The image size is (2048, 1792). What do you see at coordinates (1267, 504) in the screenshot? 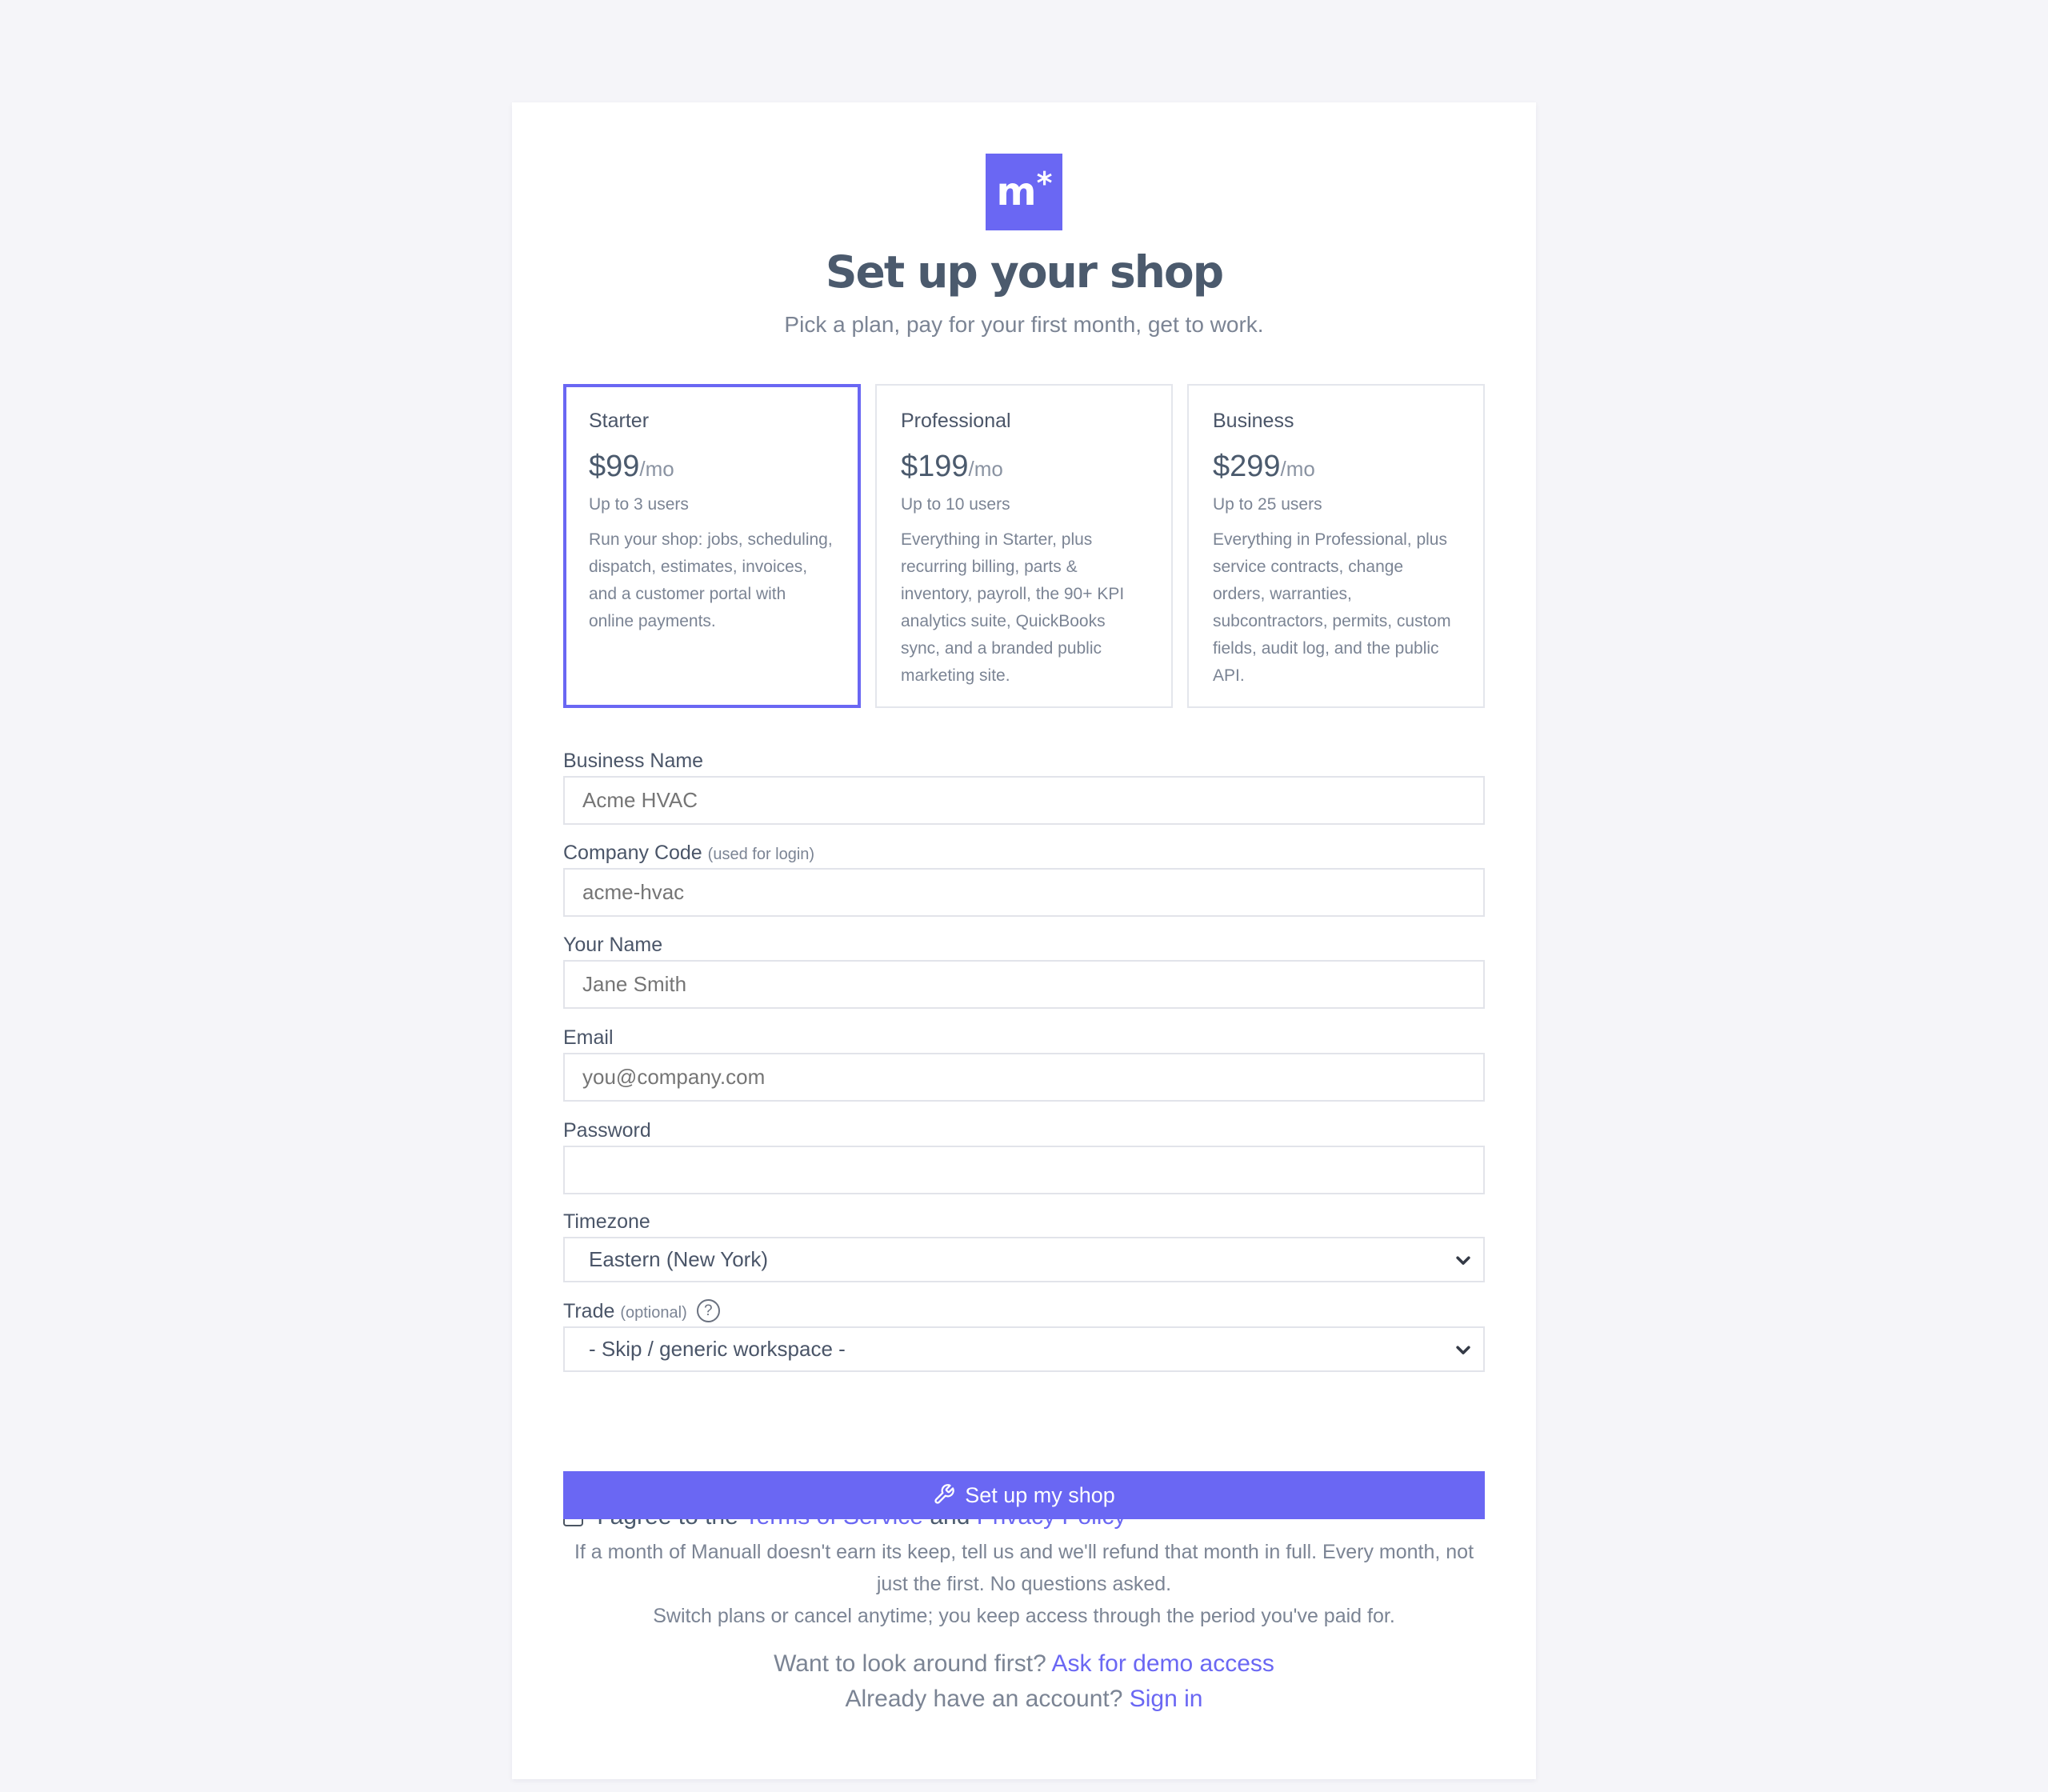
I see `plan-users: Up to 25 users` at bounding box center [1267, 504].